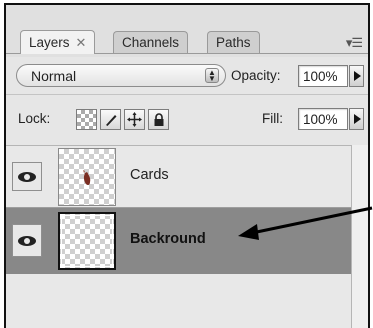  What do you see at coordinates (81, 43) in the screenshot?
I see `close-icon: ✕` at bounding box center [81, 43].